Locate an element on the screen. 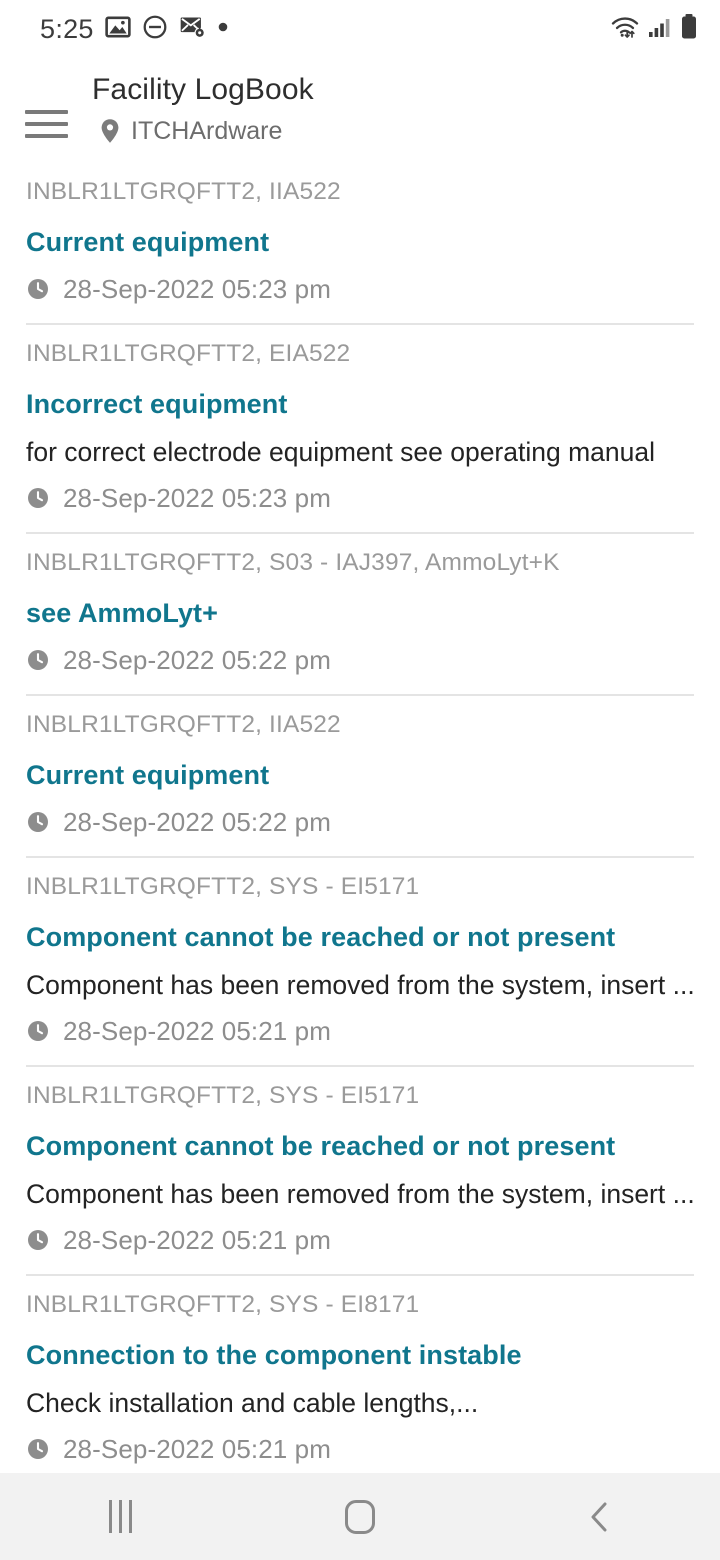  wifi-icon is located at coordinates (625, 29).